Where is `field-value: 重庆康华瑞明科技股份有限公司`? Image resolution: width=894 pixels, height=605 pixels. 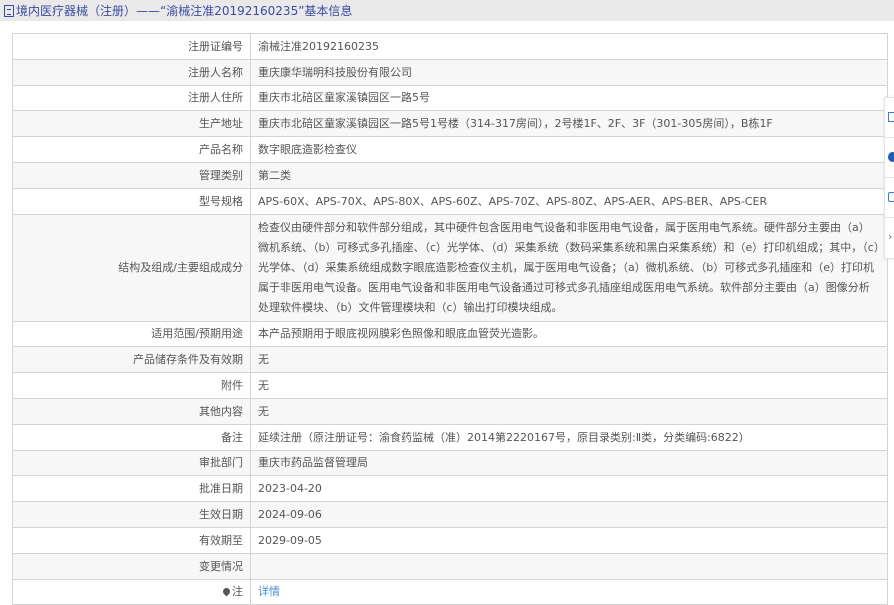 field-value: 重庆康华瑞明科技股份有限公司 is located at coordinates (569, 72).